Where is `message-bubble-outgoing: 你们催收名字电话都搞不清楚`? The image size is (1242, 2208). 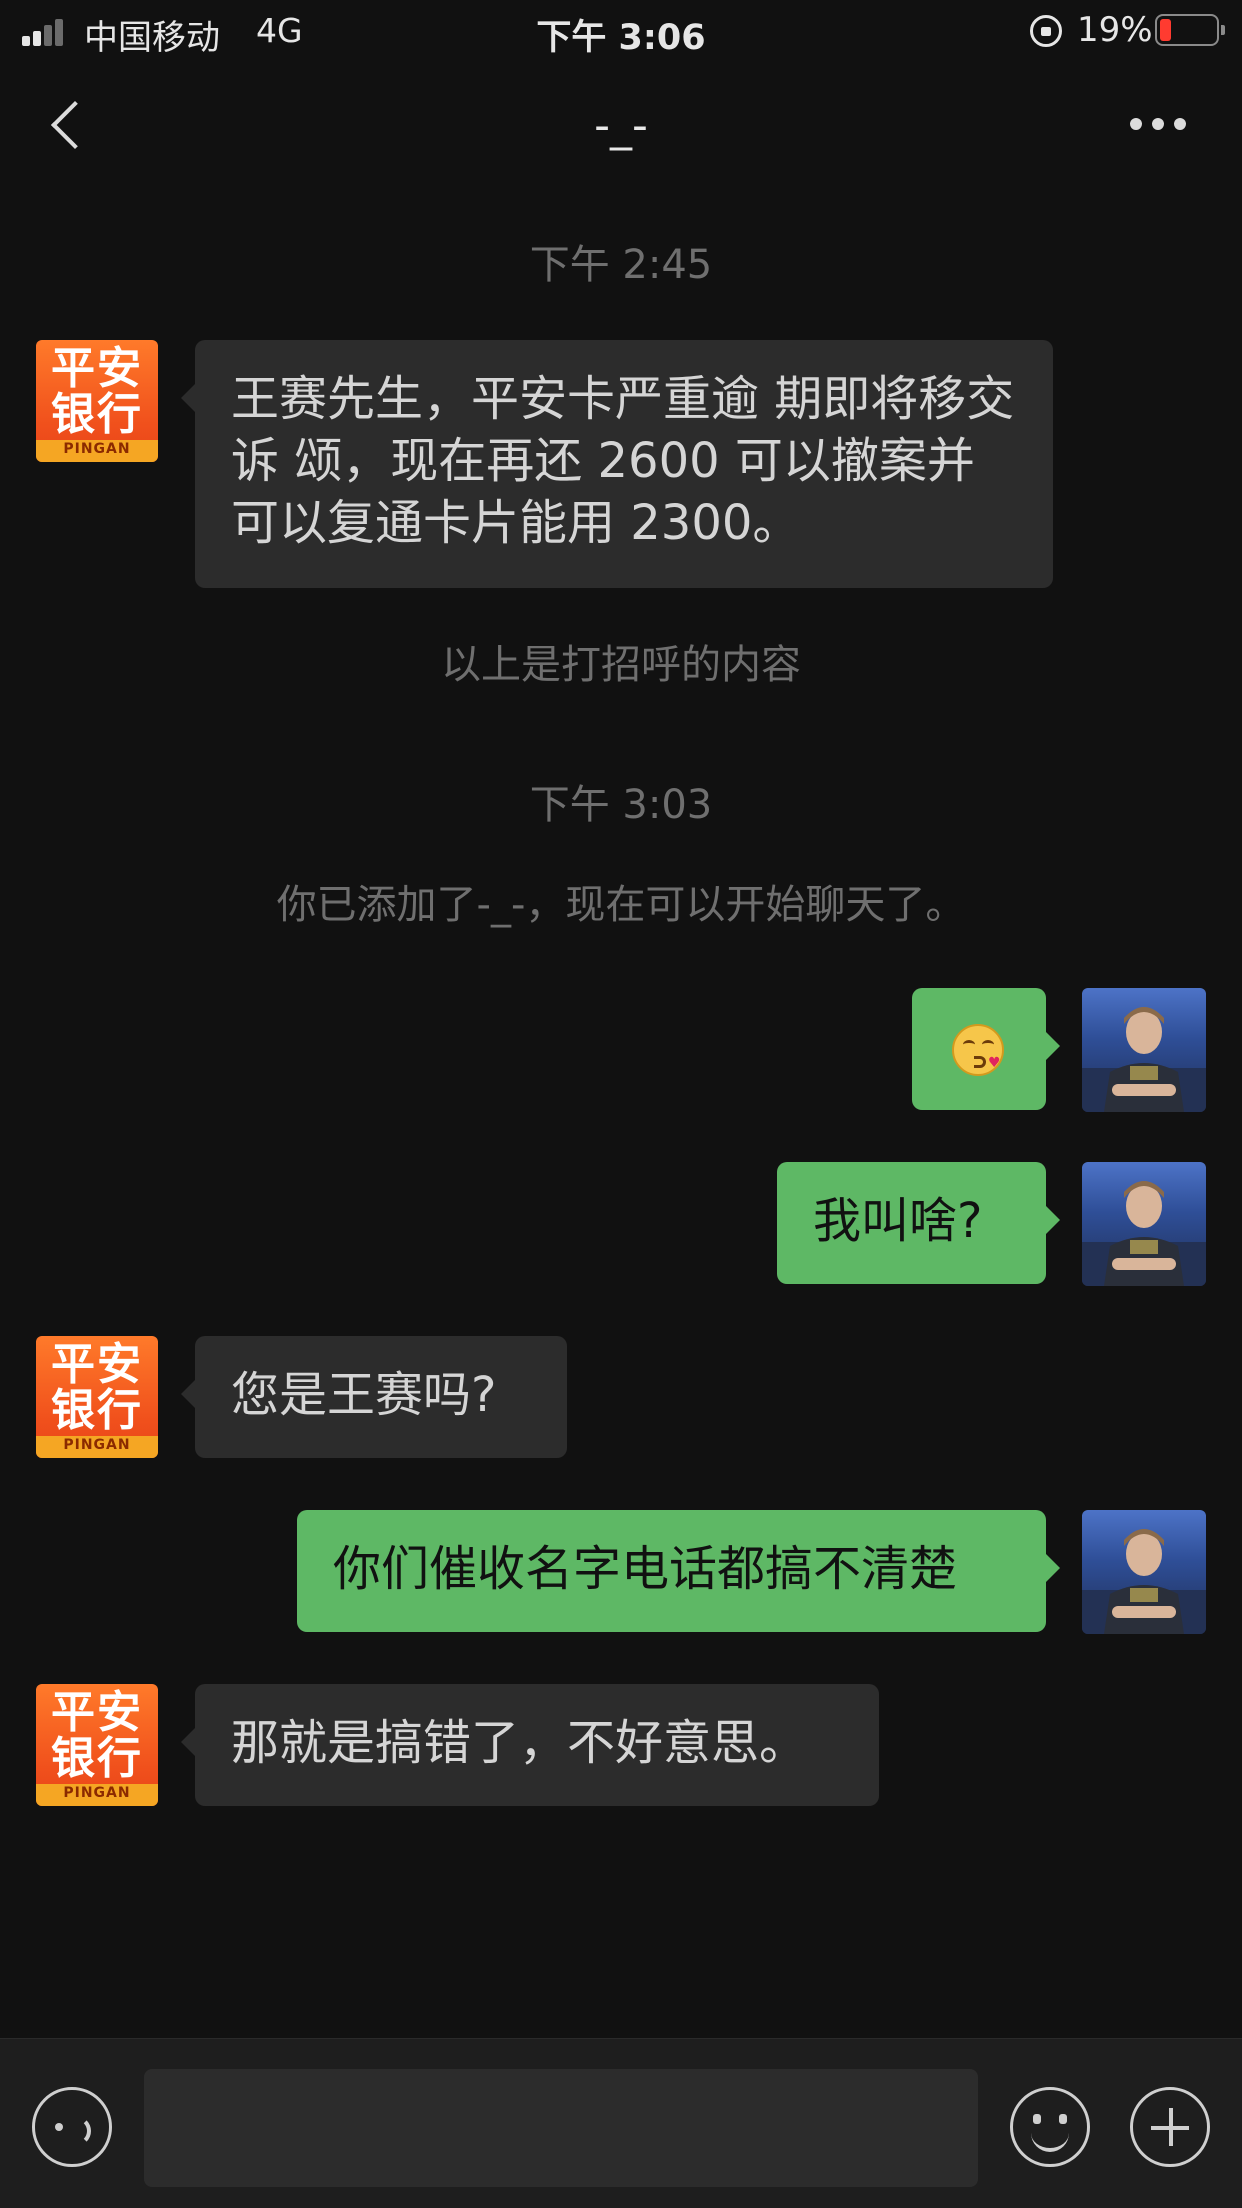 message-bubble-outgoing: 你们催收名字电话都搞不清楚 is located at coordinates (678, 1571).